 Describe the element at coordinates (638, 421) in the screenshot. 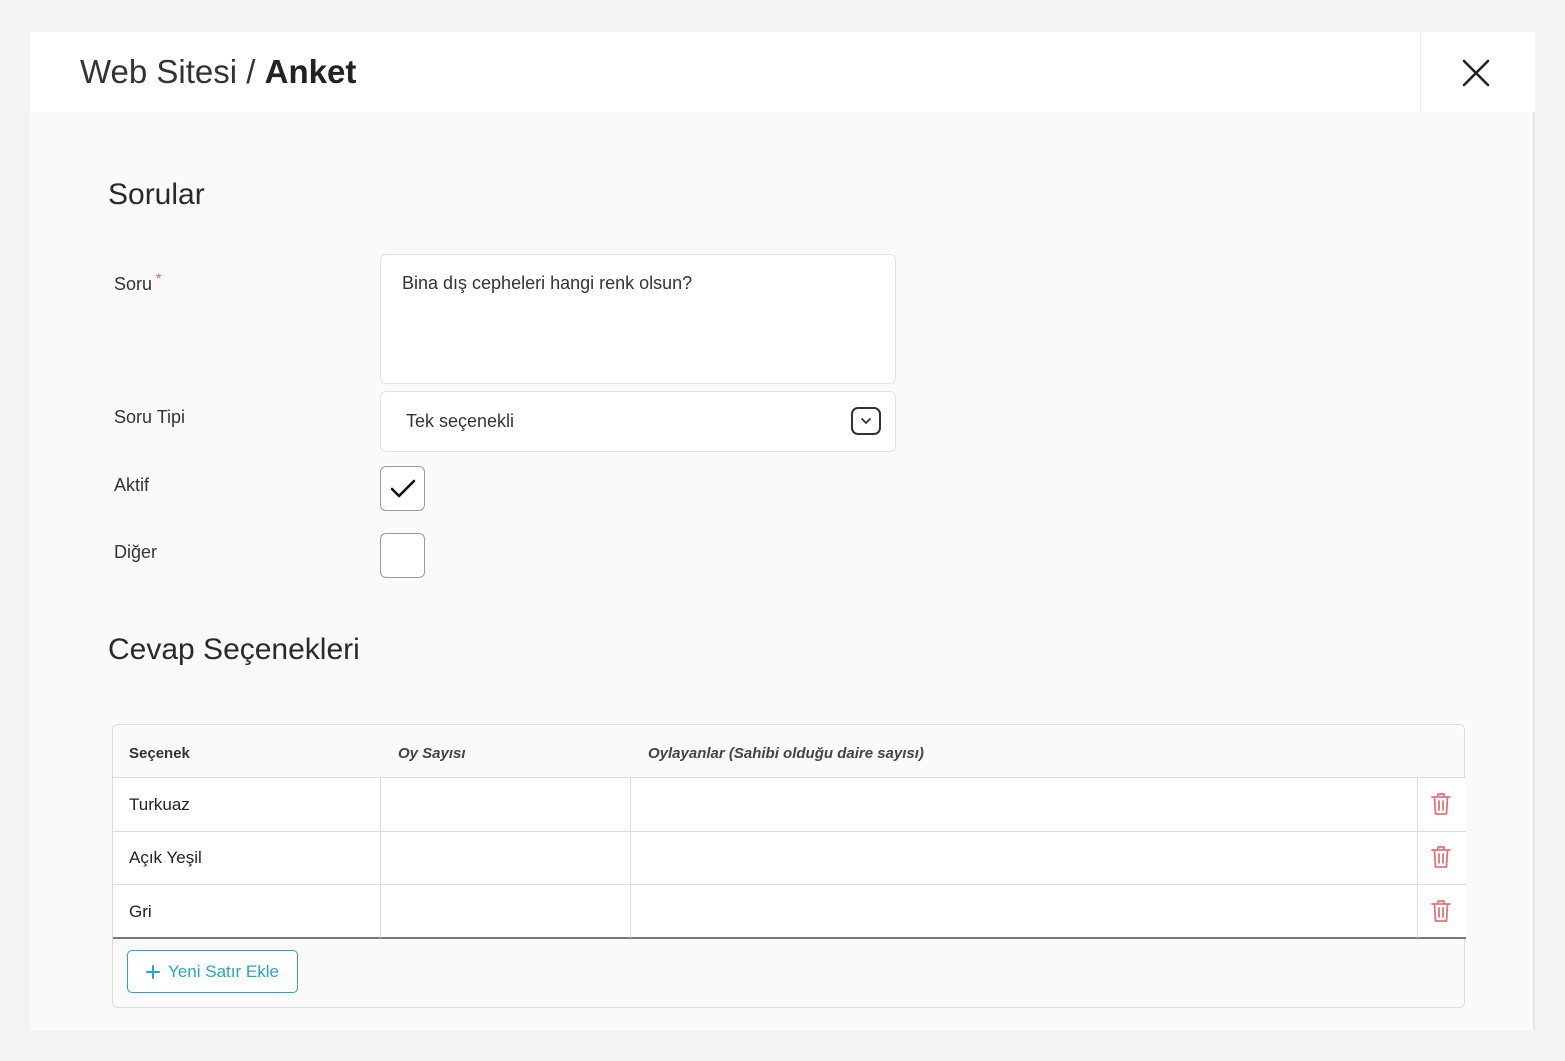

I see `question-type-select: Tek seçenekli` at that location.